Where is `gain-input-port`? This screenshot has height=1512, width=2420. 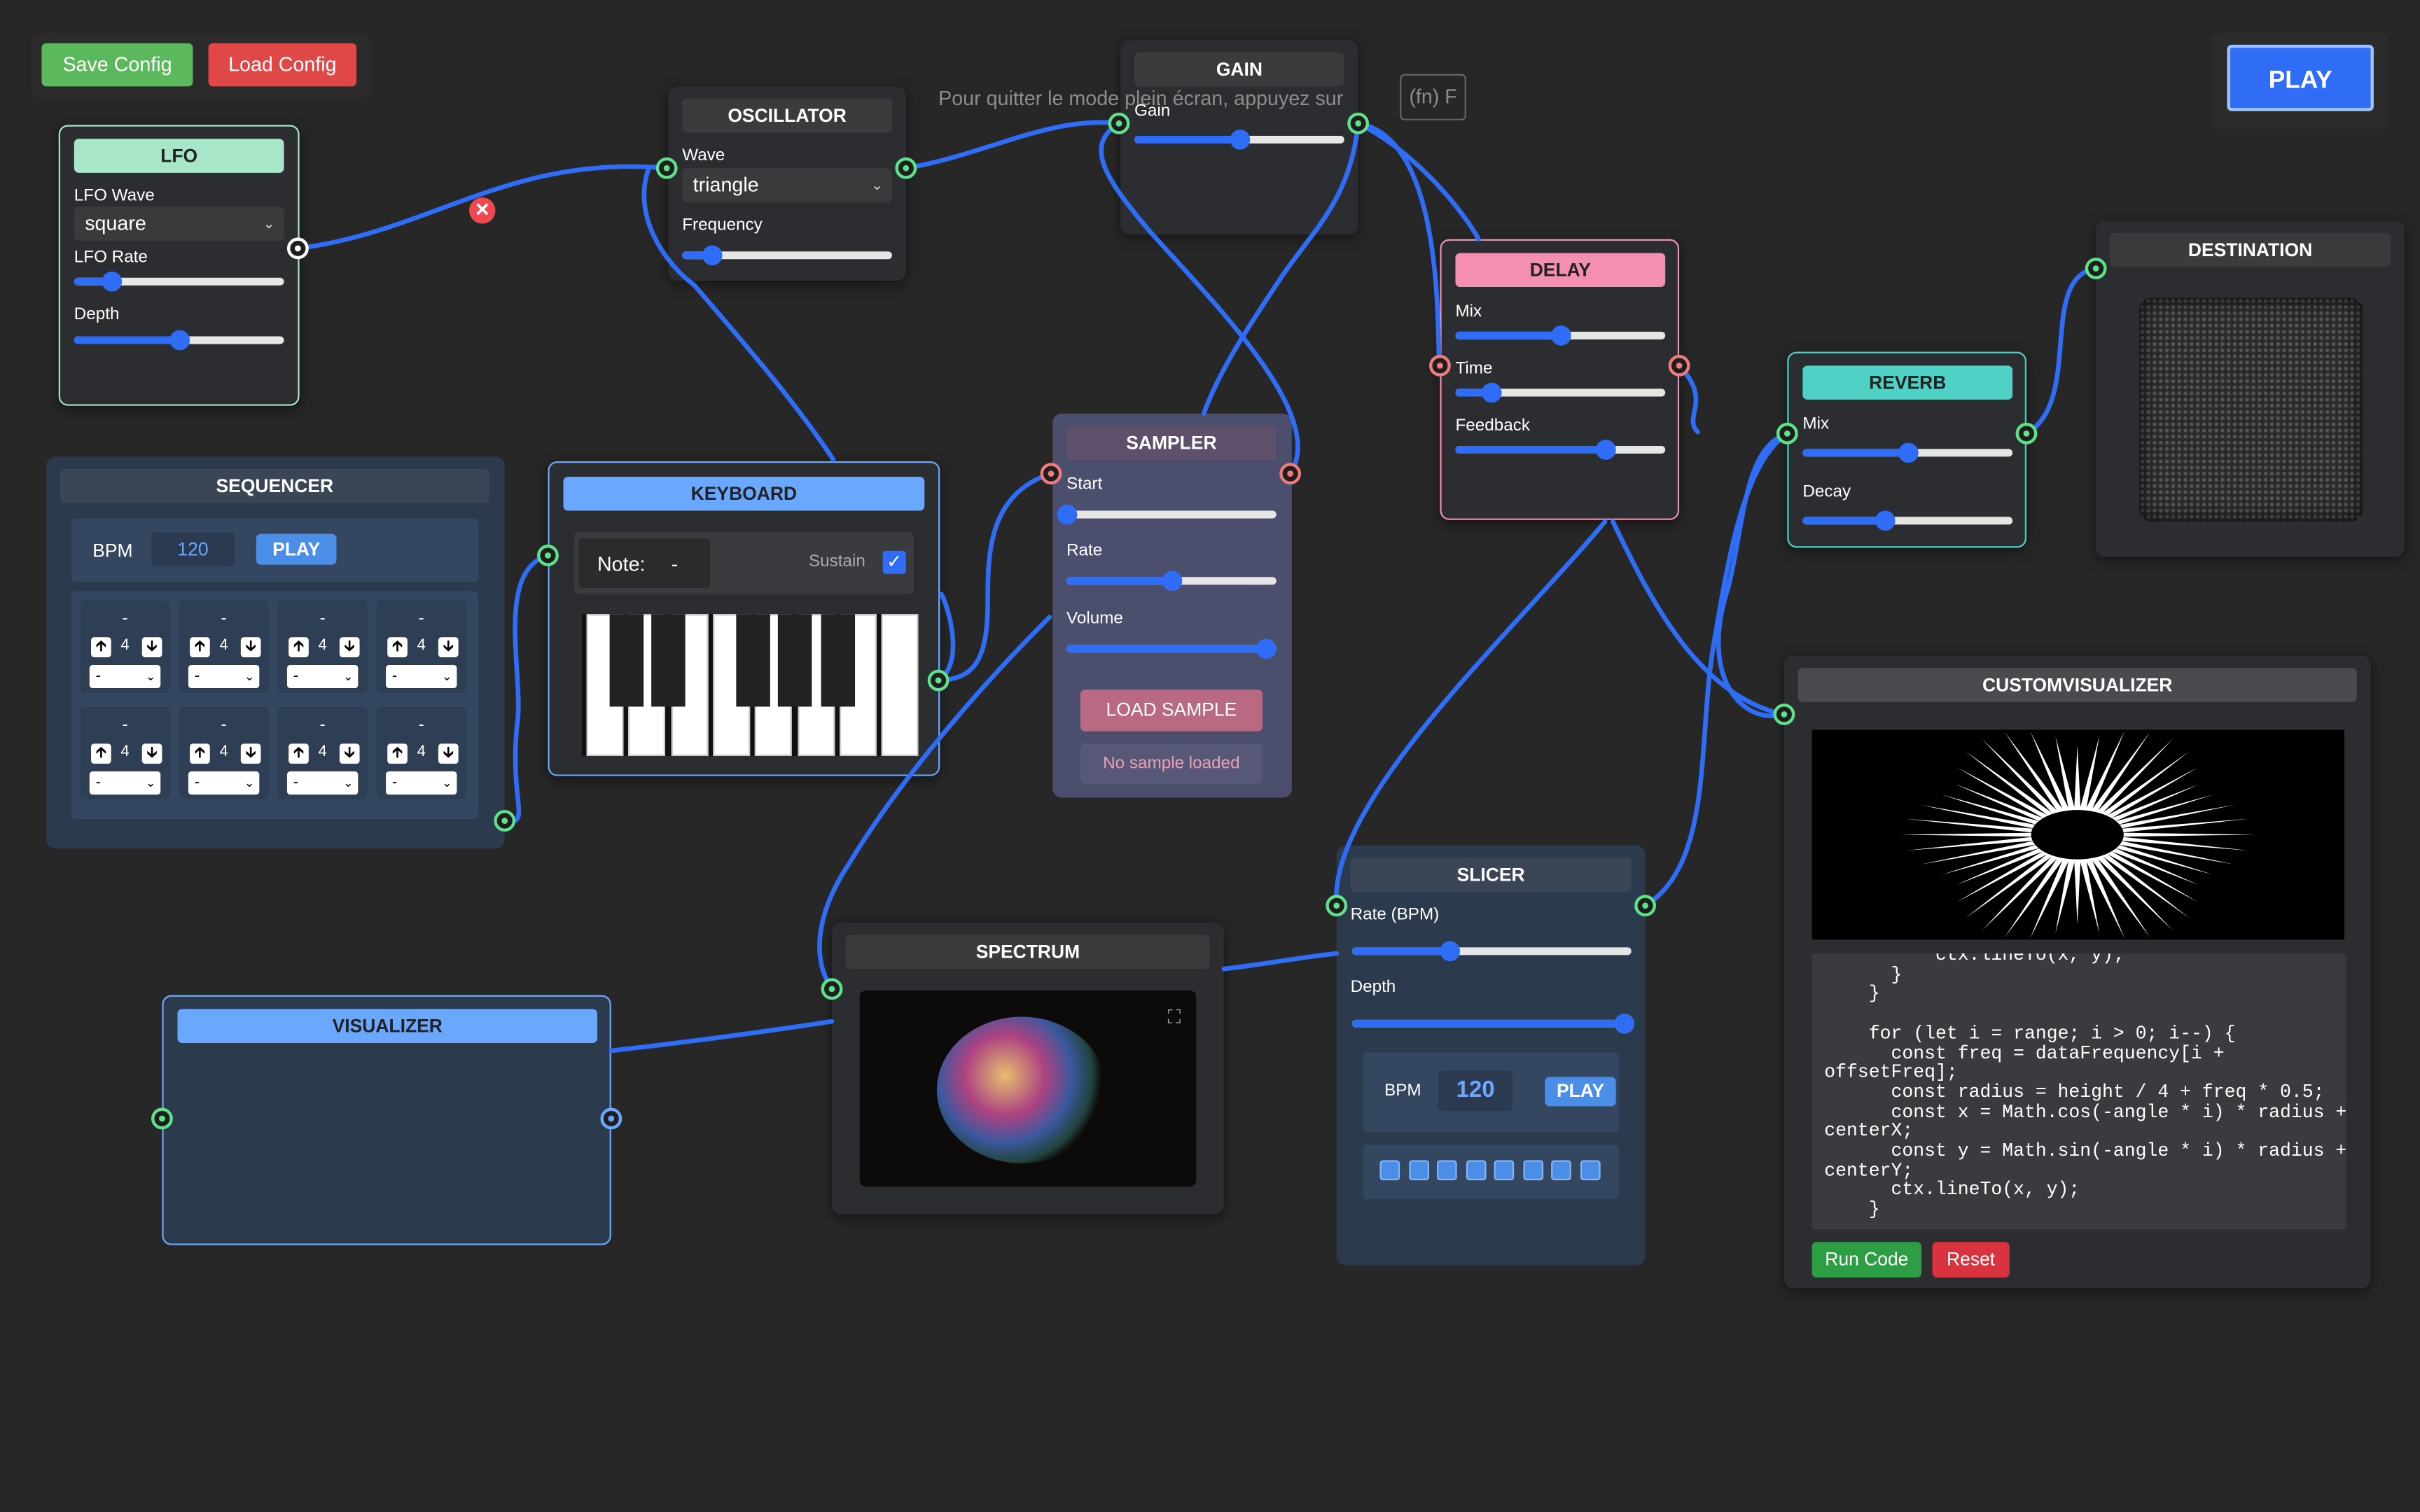
gain-input-port is located at coordinates (1119, 123).